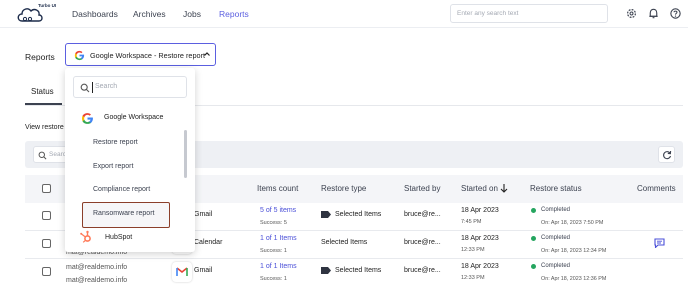 Image resolution: width=688 pixels, height=286 pixels. What do you see at coordinates (42, 91) in the screenshot?
I see `tab-status: Status` at bounding box center [42, 91].